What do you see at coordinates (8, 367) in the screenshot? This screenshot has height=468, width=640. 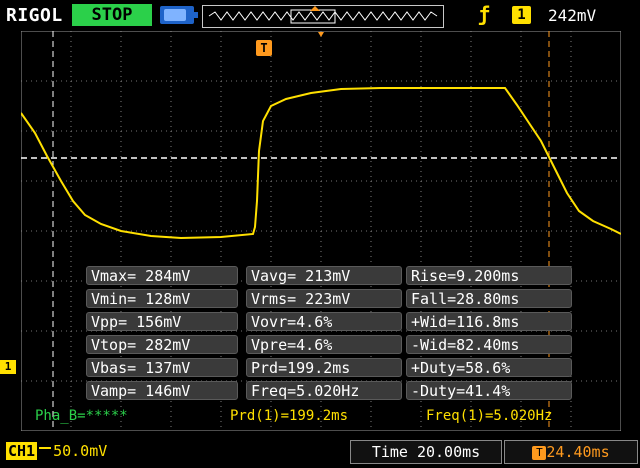 I see `channel-1-offset-marker: 1` at bounding box center [8, 367].